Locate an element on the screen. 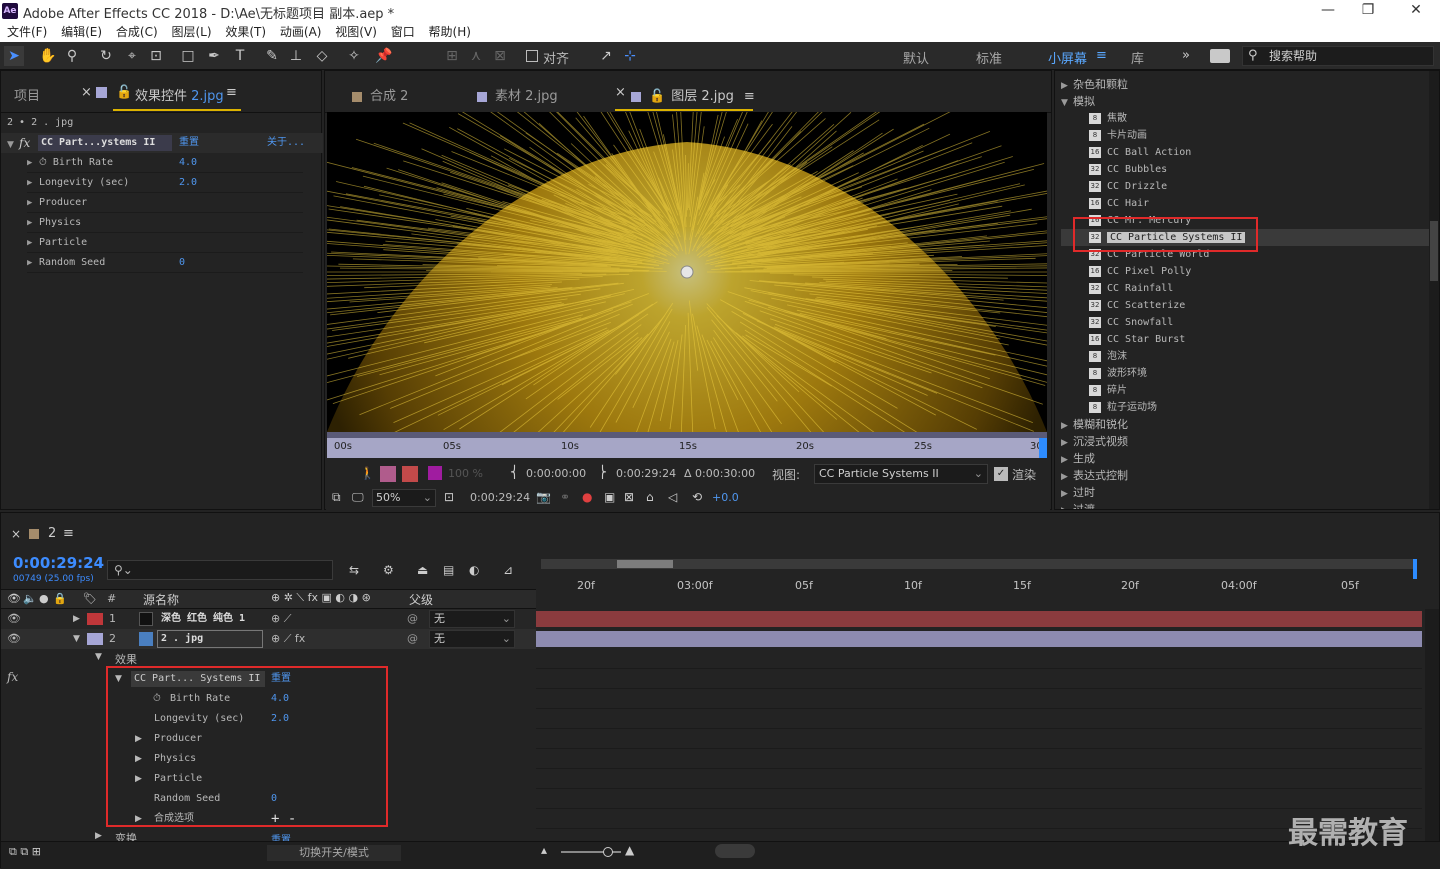  in-point-time: 0:00:00:00 is located at coordinates (556, 473).